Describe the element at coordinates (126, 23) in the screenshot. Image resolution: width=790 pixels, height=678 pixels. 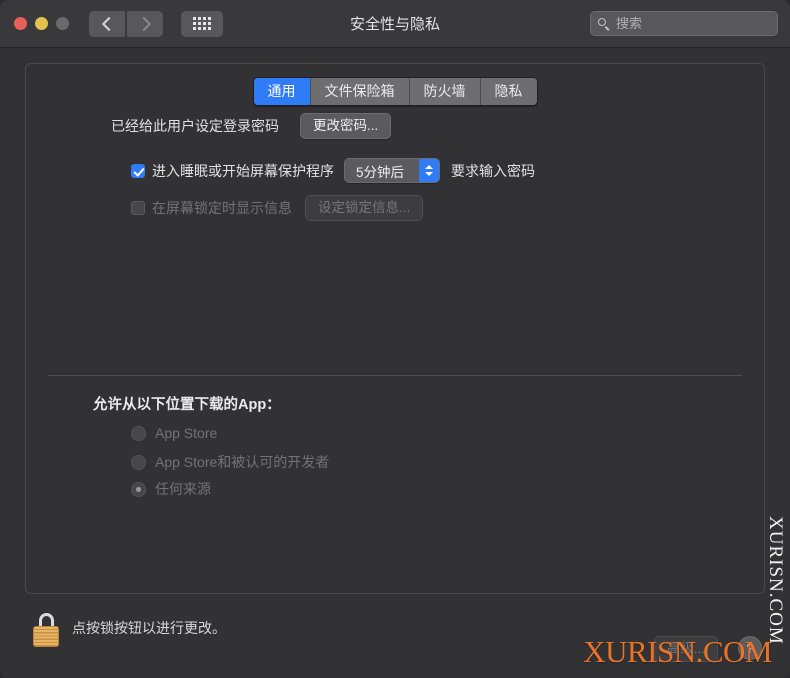
I see `navigation-buttons` at that location.